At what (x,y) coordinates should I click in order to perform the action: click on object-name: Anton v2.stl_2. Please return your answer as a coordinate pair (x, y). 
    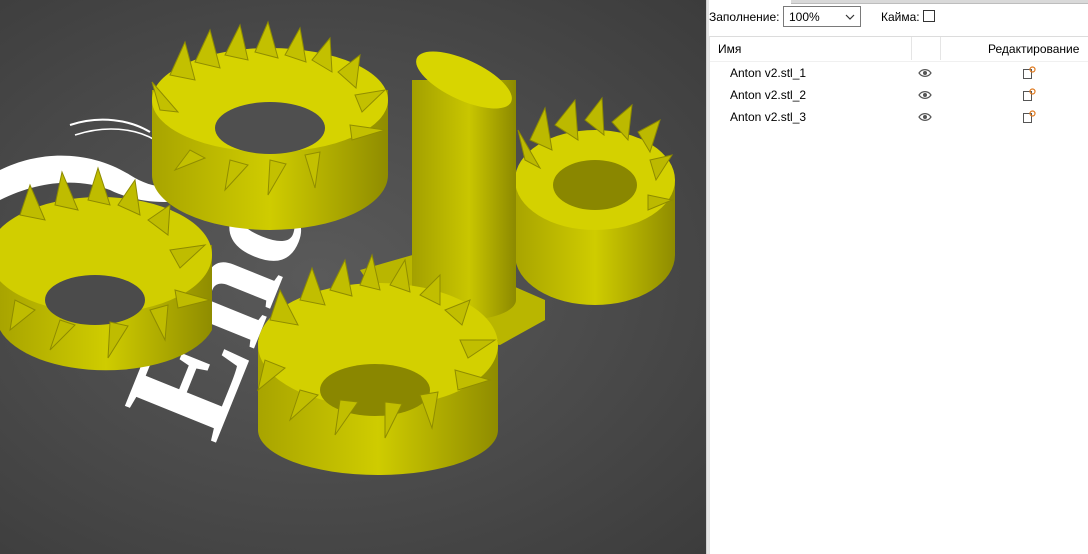
    Looking at the image, I should click on (768, 95).